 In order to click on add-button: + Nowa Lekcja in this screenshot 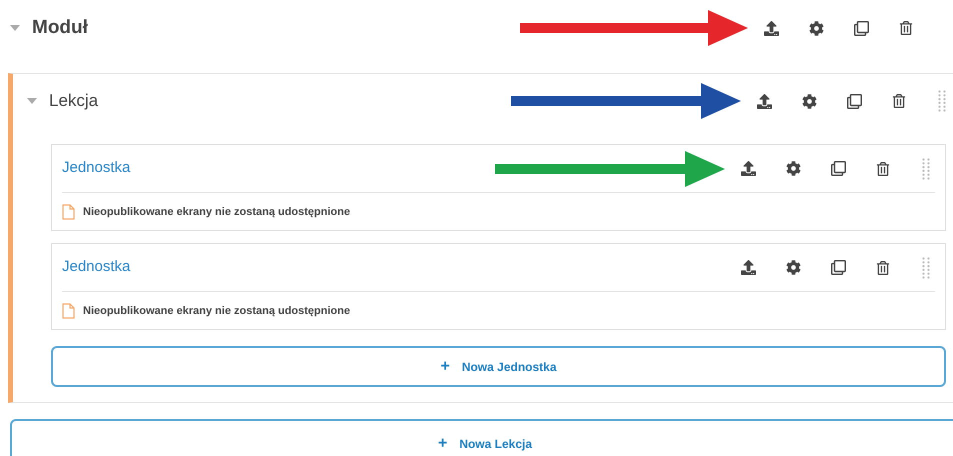, I will do `click(481, 437)`.